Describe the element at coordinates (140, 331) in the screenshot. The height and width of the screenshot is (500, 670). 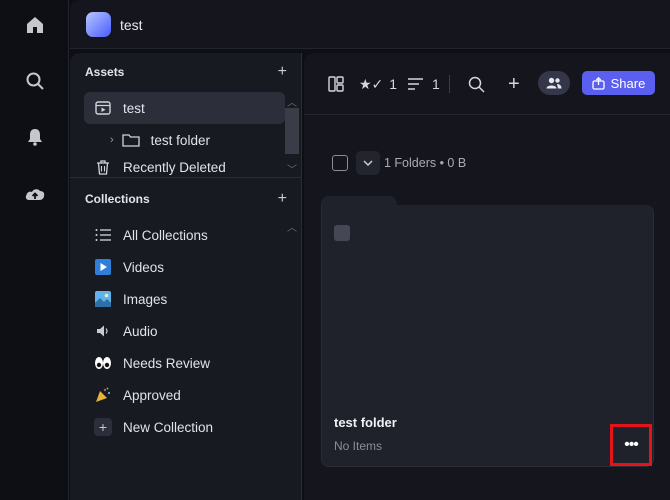
I see `sidebar-item-label: Audio` at that location.